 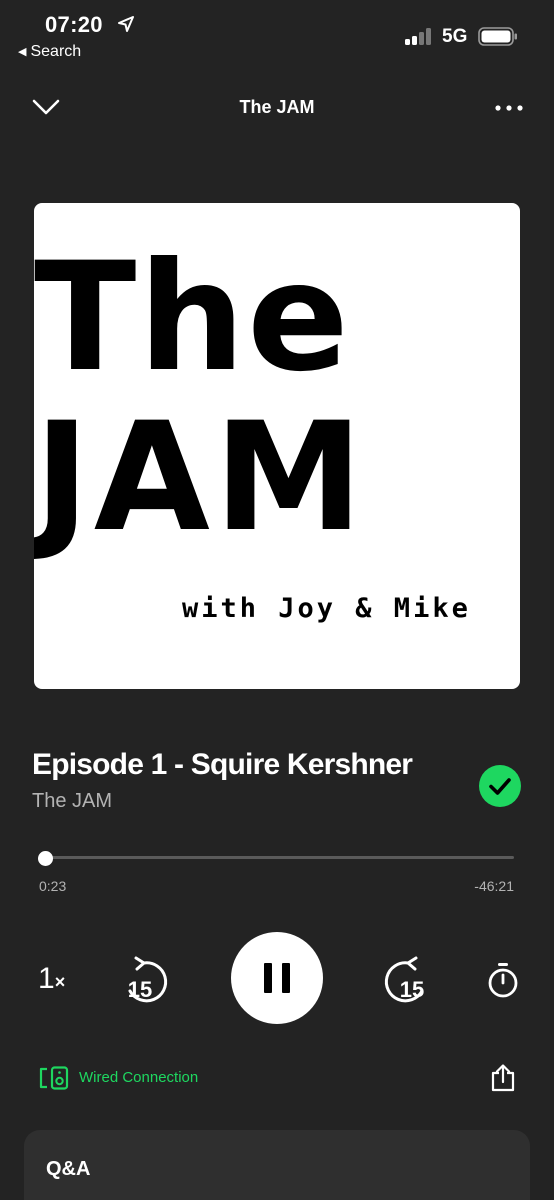 What do you see at coordinates (72, 801) in the screenshot?
I see `show-name-link: The JAM` at bounding box center [72, 801].